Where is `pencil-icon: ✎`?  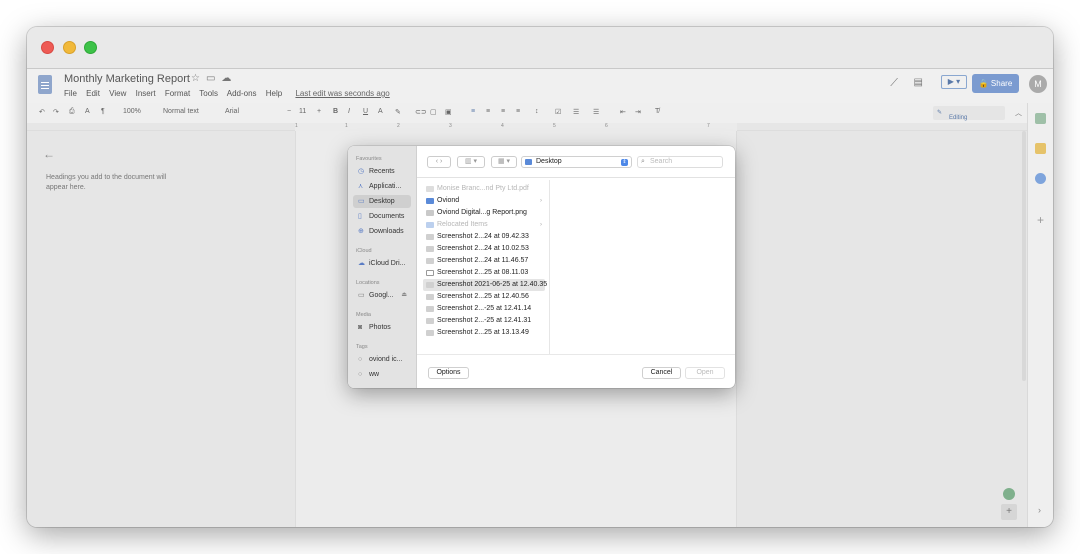
pencil-icon: ✎ is located at coordinates (940, 113).